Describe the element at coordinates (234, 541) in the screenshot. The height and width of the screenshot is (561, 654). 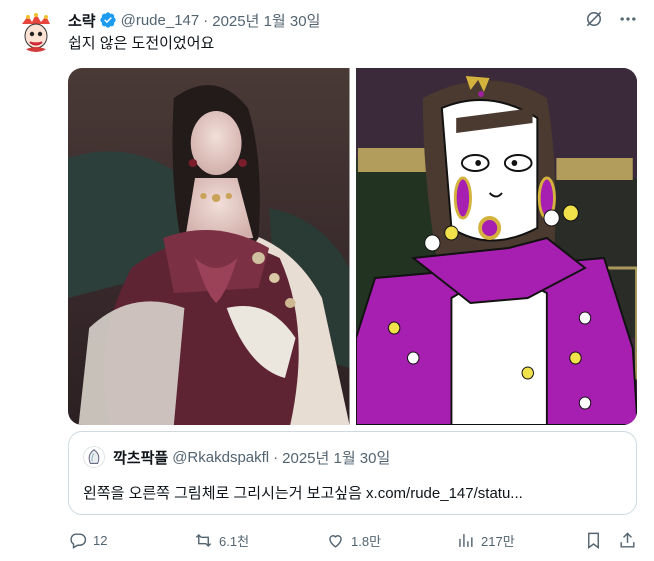
I see `repost-count: 6.1천` at that location.